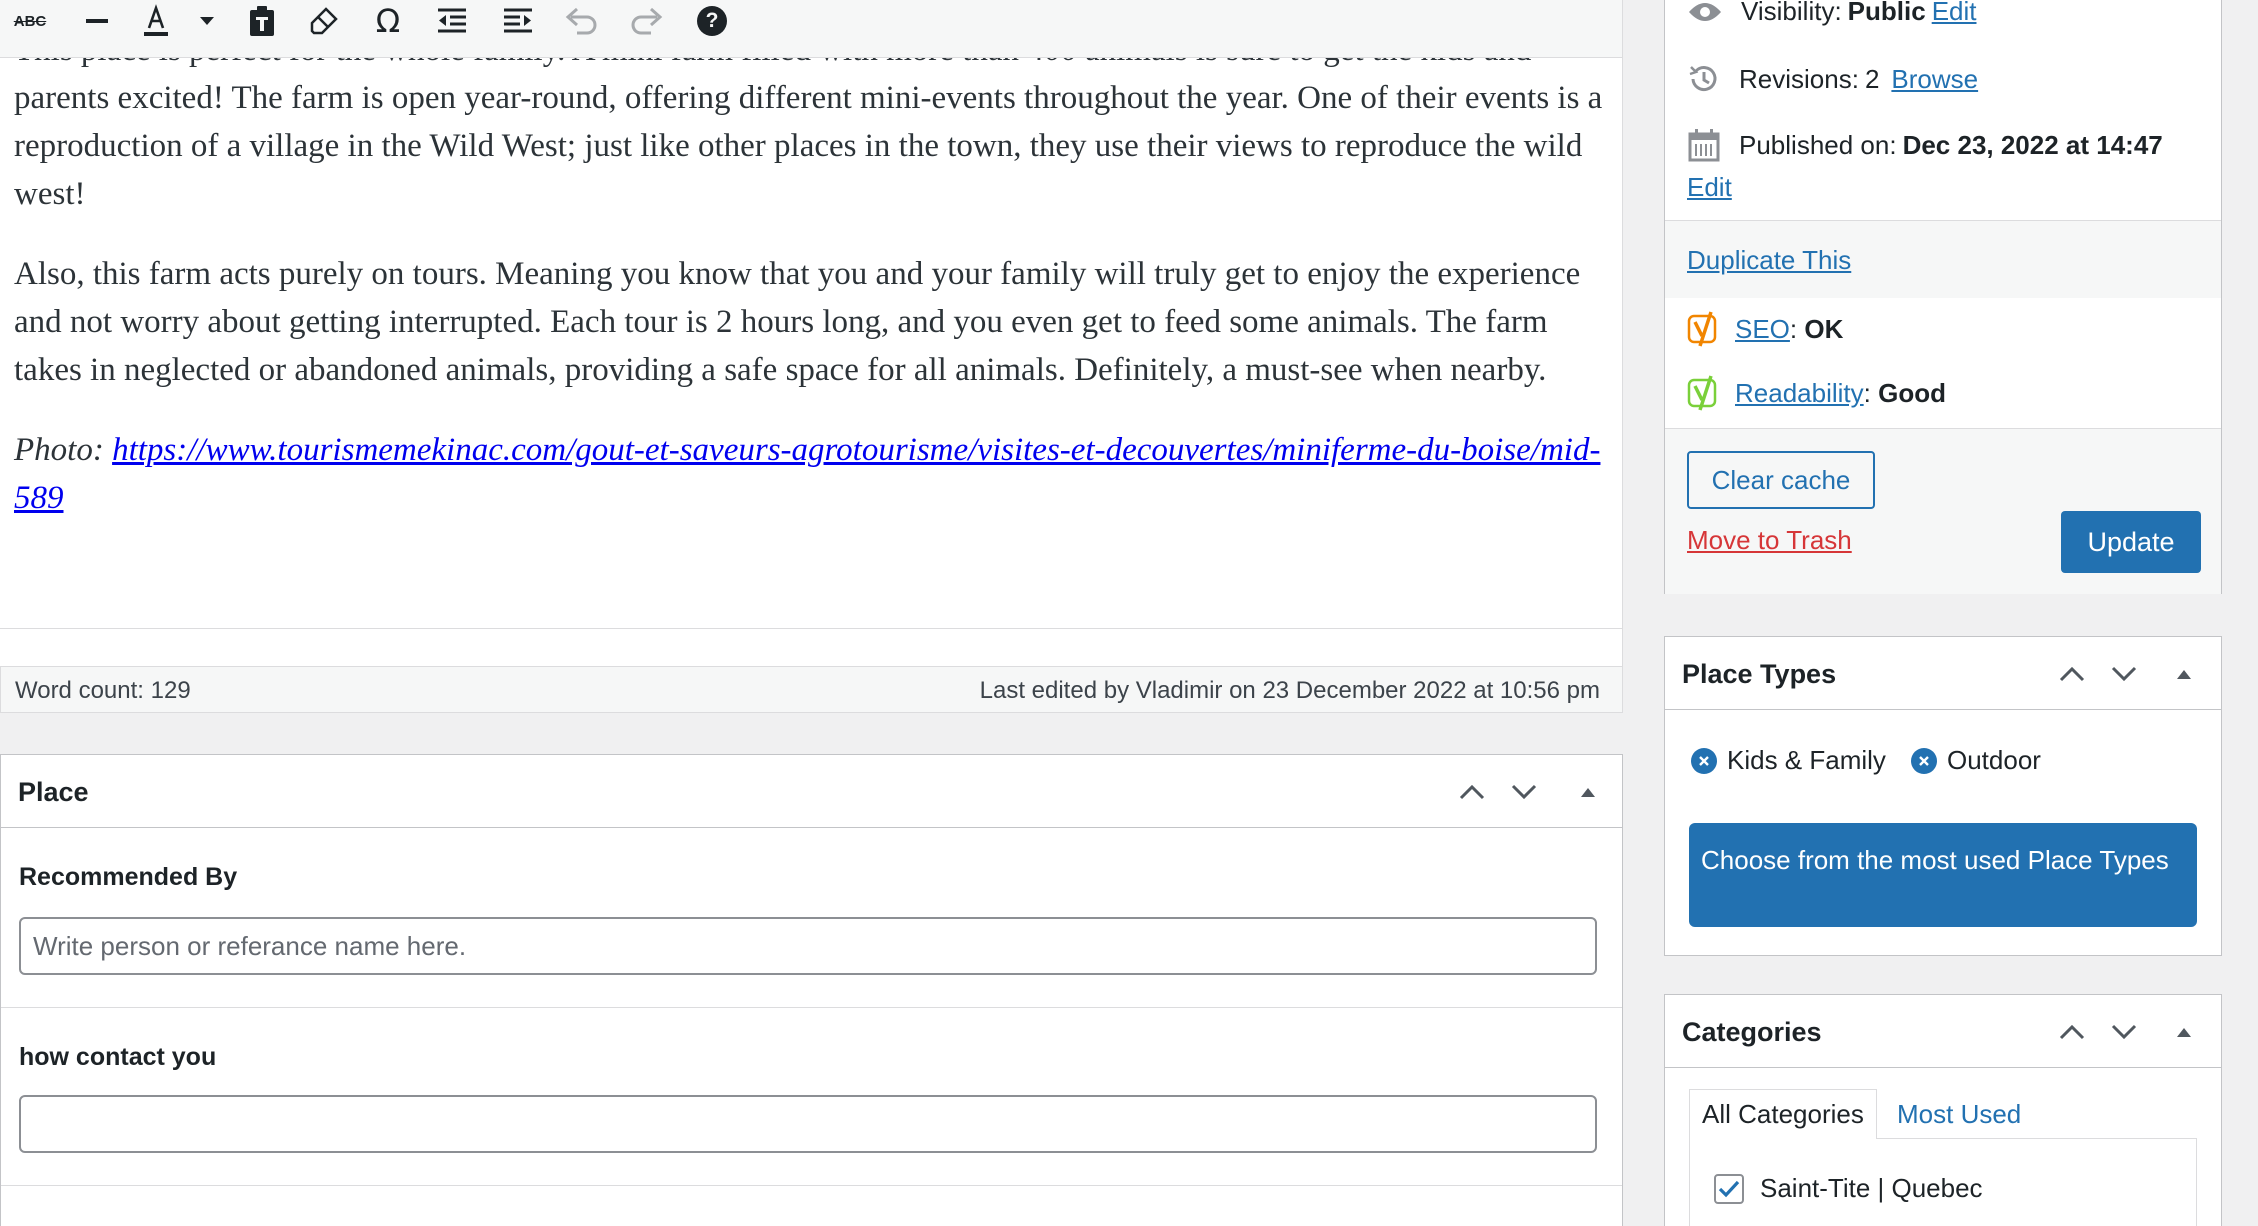  Describe the element at coordinates (1872, 78) in the screenshot. I see `revisions-count: 2` at that location.